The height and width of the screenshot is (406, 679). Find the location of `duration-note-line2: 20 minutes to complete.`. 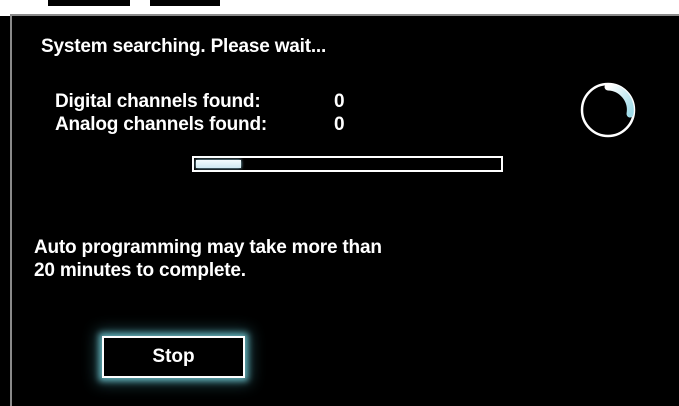

duration-note-line2: 20 minutes to complete. is located at coordinates (140, 270).